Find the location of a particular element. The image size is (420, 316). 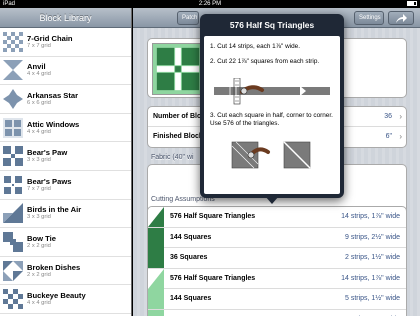

share-arrow-icon is located at coordinates (401, 18).